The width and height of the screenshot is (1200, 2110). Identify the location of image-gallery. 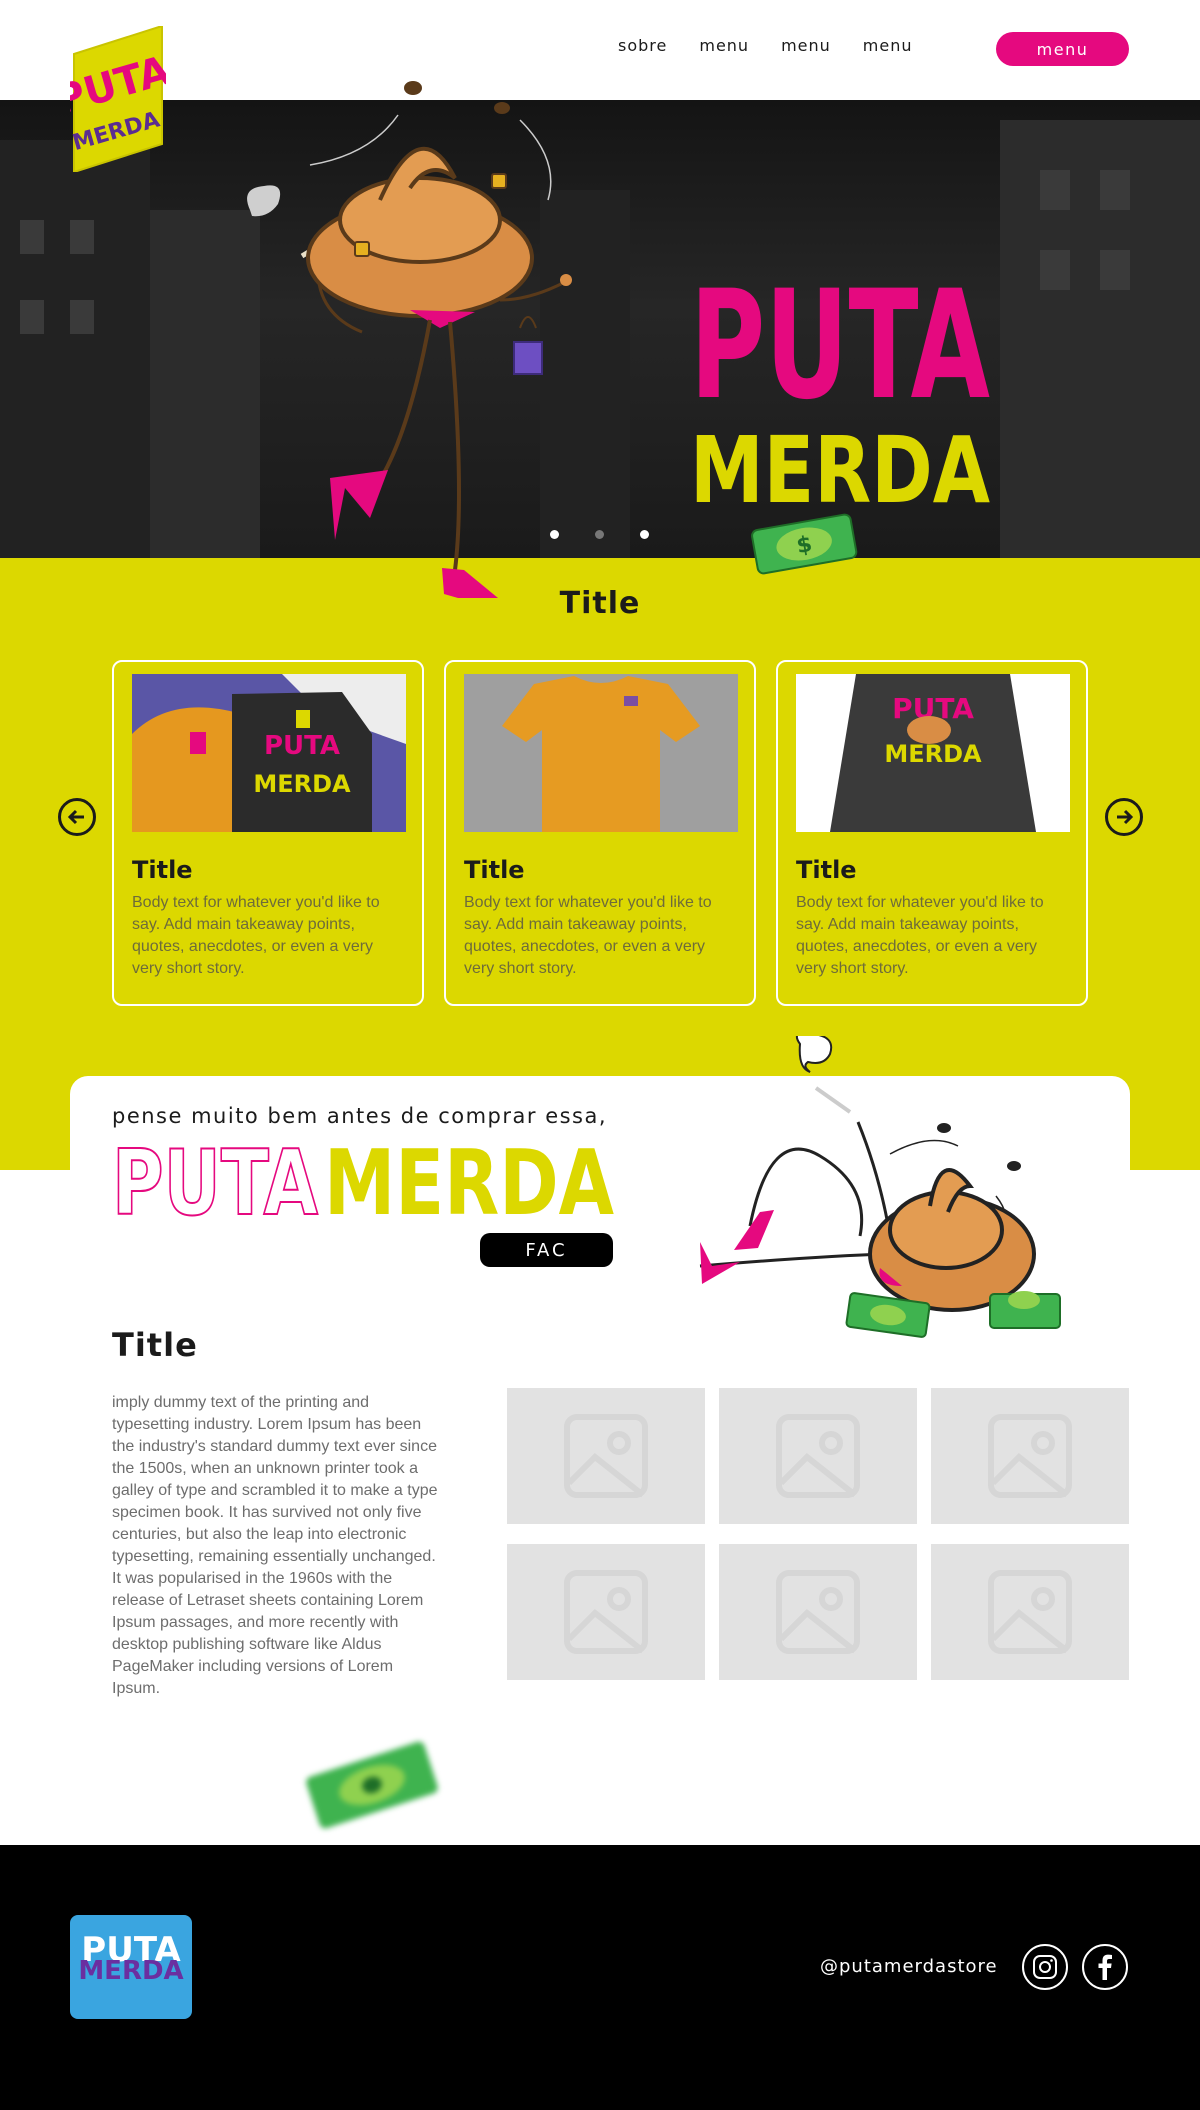
(818, 1534).